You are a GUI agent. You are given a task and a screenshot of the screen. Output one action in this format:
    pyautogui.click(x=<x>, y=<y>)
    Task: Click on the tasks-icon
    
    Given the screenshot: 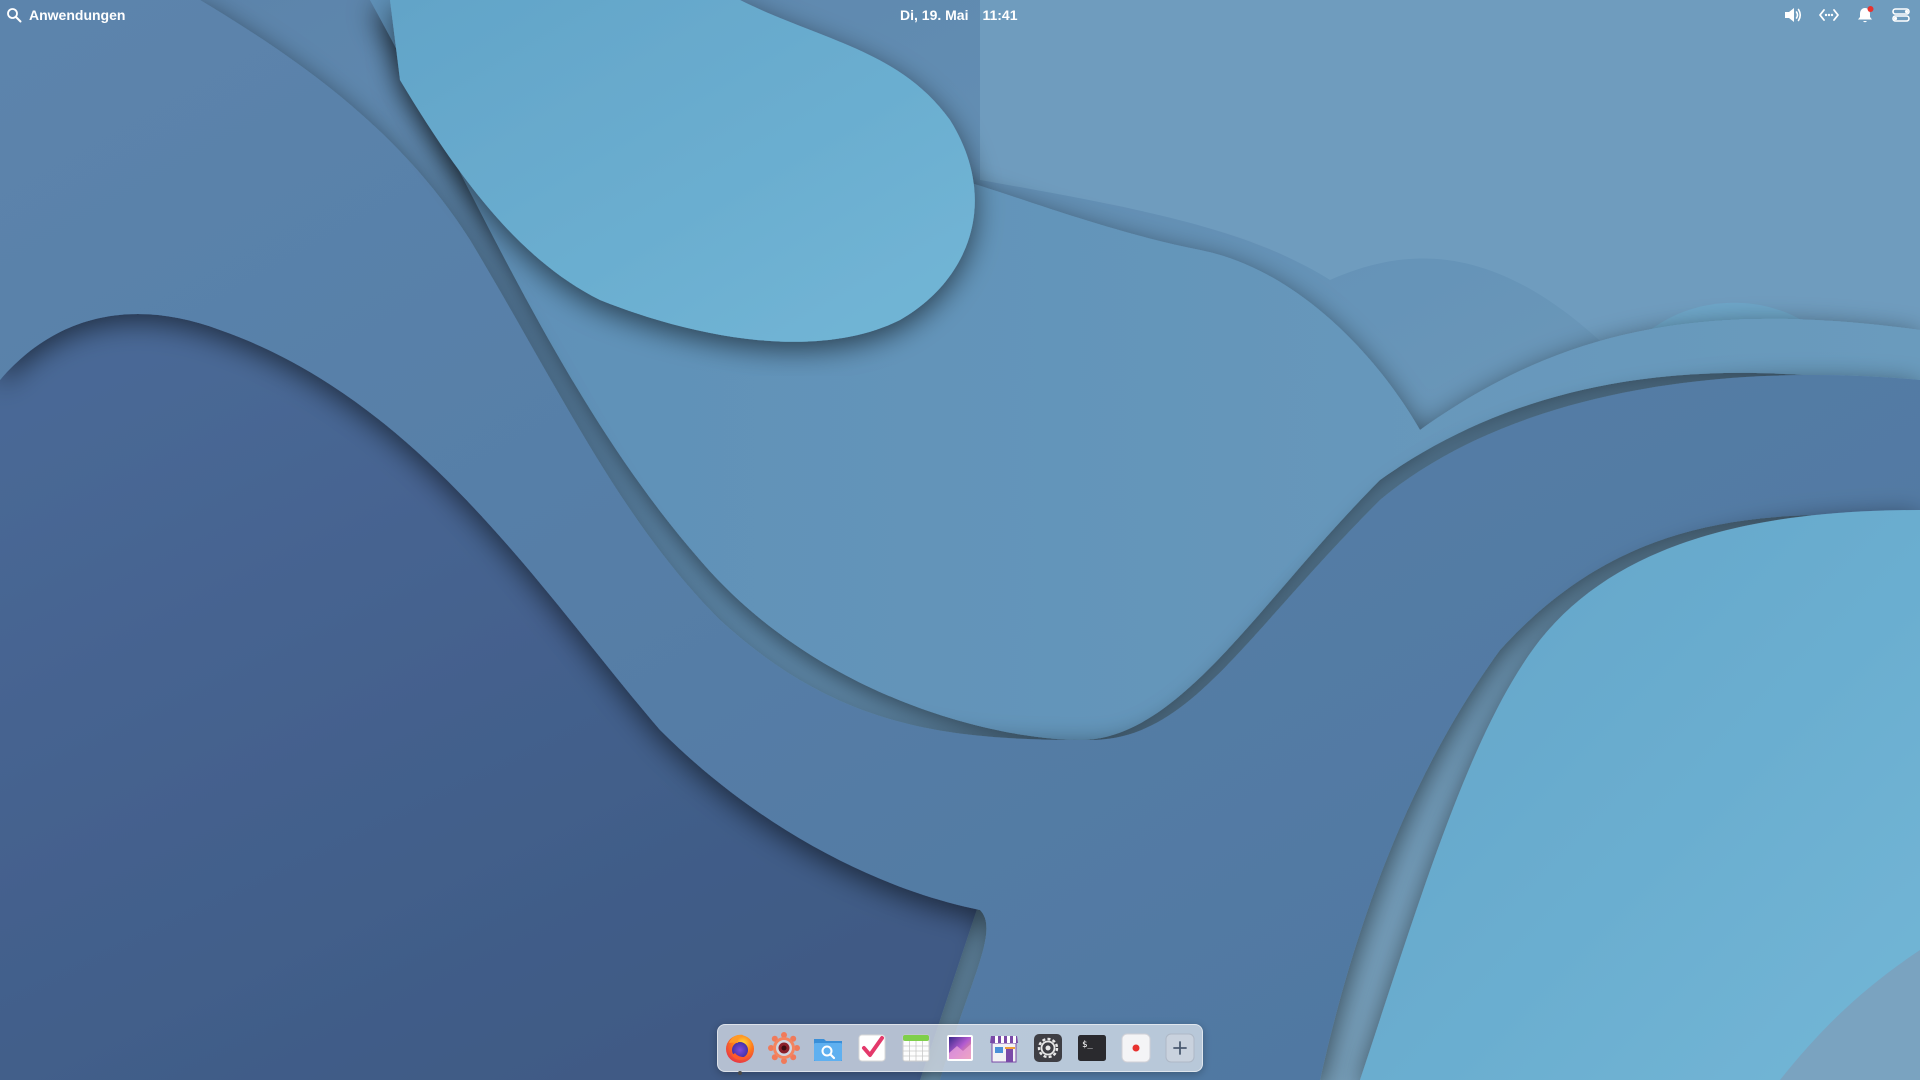 What is the action you would take?
    pyautogui.click(x=872, y=1048)
    